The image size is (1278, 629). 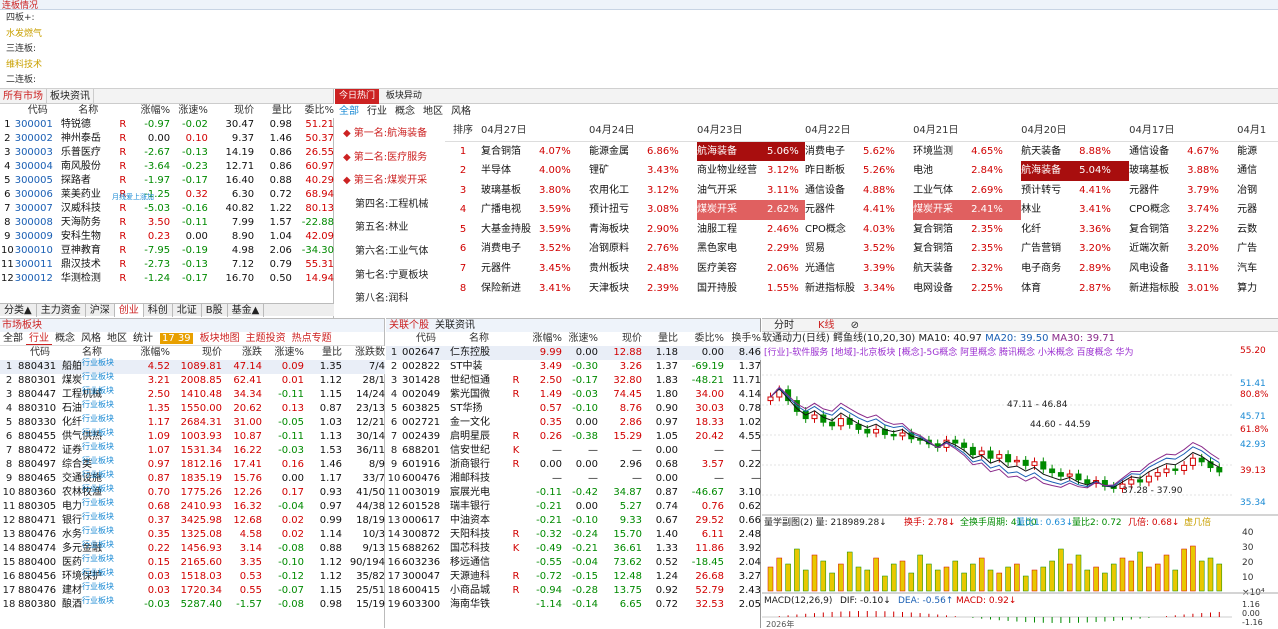 What do you see at coordinates (573, 521) in the screenshot?
I see `table-row: 13 000617 中油资本 -0.21 -0.10 9.33 0.67 29.52 0.66` at bounding box center [573, 521].